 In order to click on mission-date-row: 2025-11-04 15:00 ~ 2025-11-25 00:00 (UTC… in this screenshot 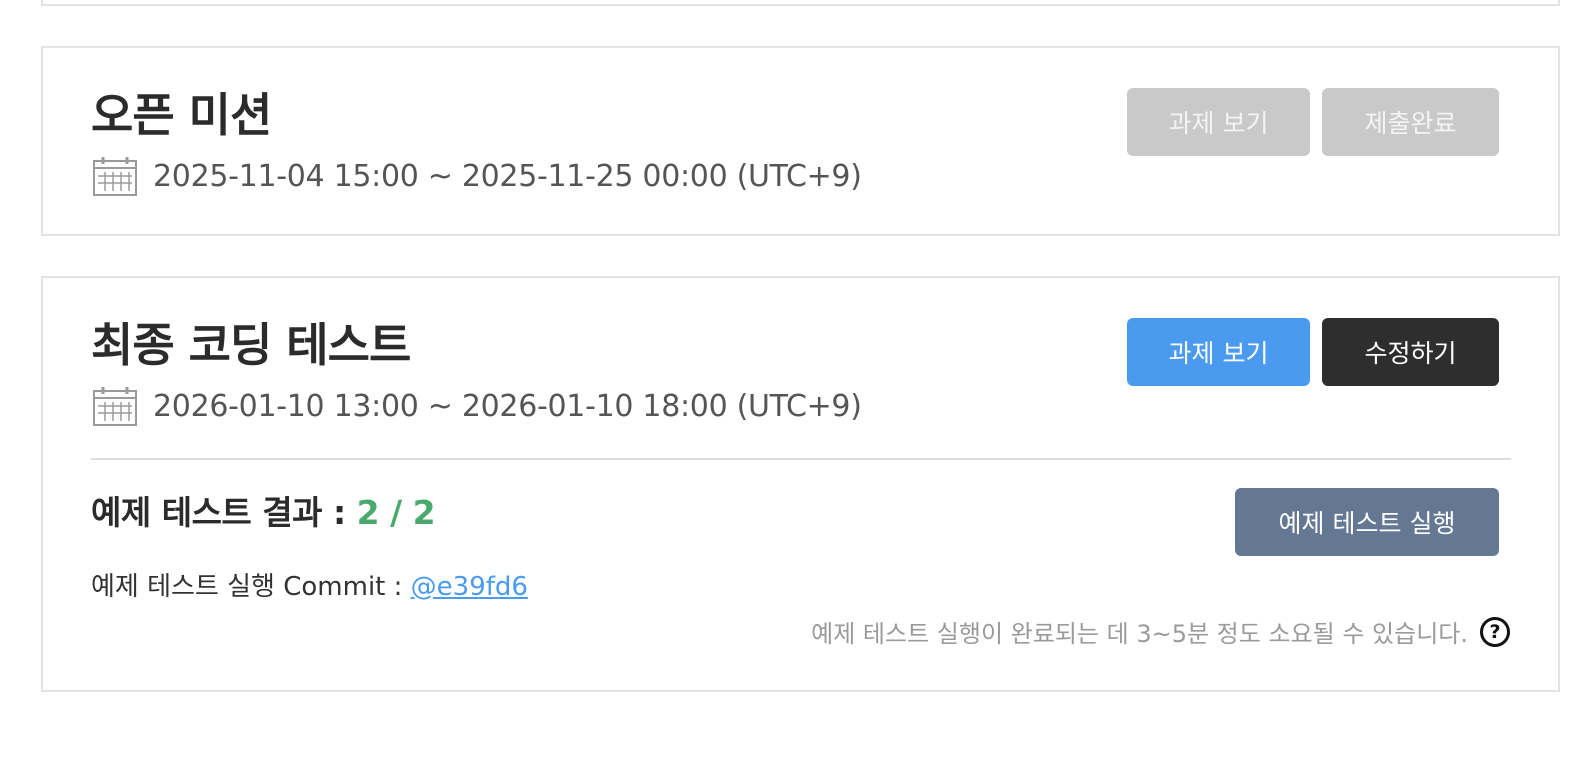, I will do `click(477, 176)`.